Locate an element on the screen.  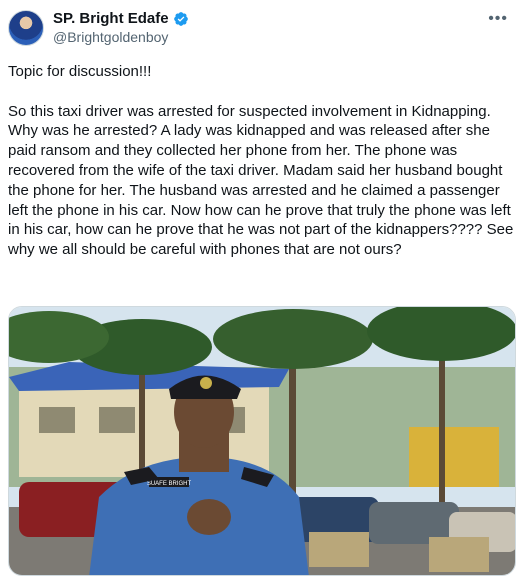
tweet-header: SP. Bright Edafe @Brightgoldenboy ••• is located at coordinates (260, 26).